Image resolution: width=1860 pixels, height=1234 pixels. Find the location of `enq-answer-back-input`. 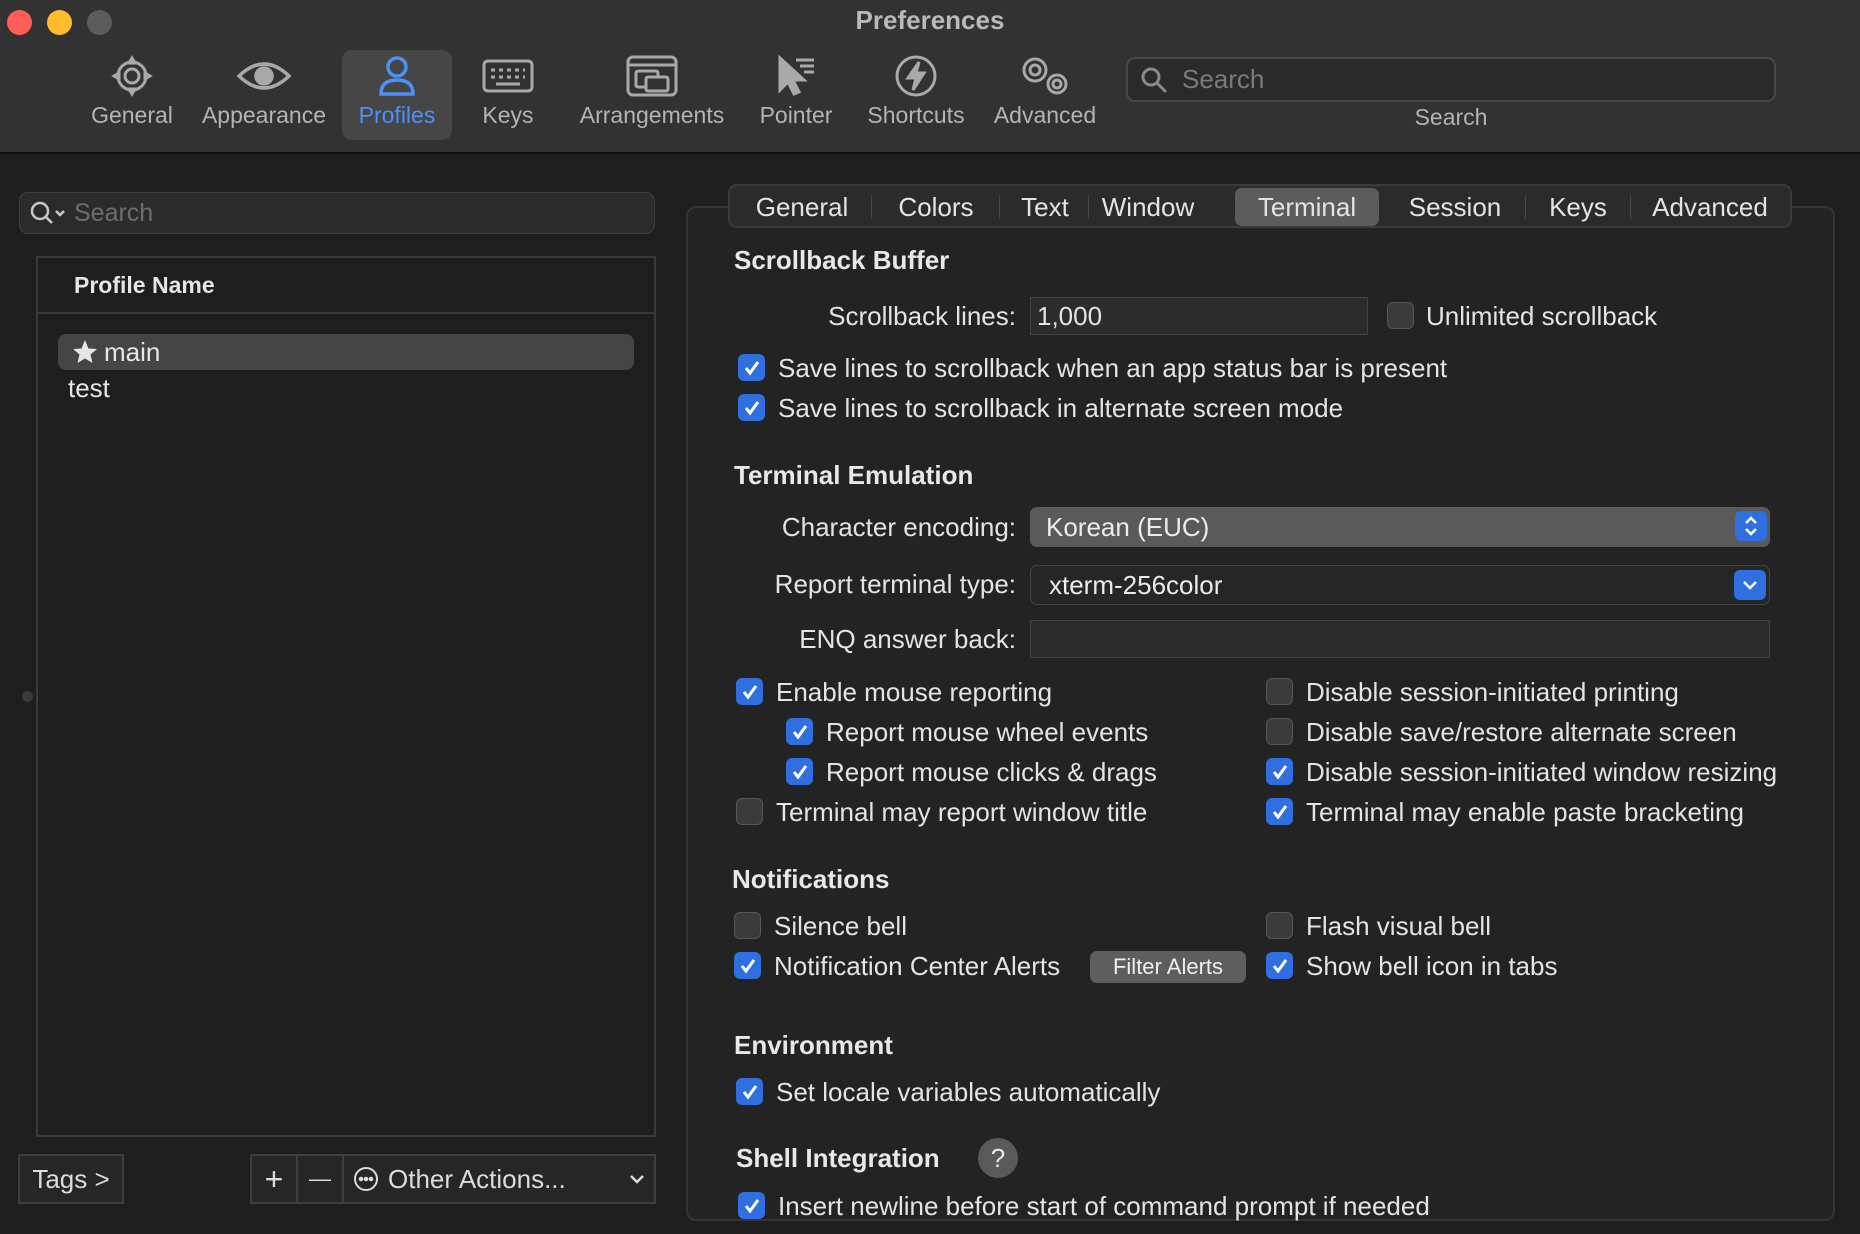

enq-answer-back-input is located at coordinates (1400, 639).